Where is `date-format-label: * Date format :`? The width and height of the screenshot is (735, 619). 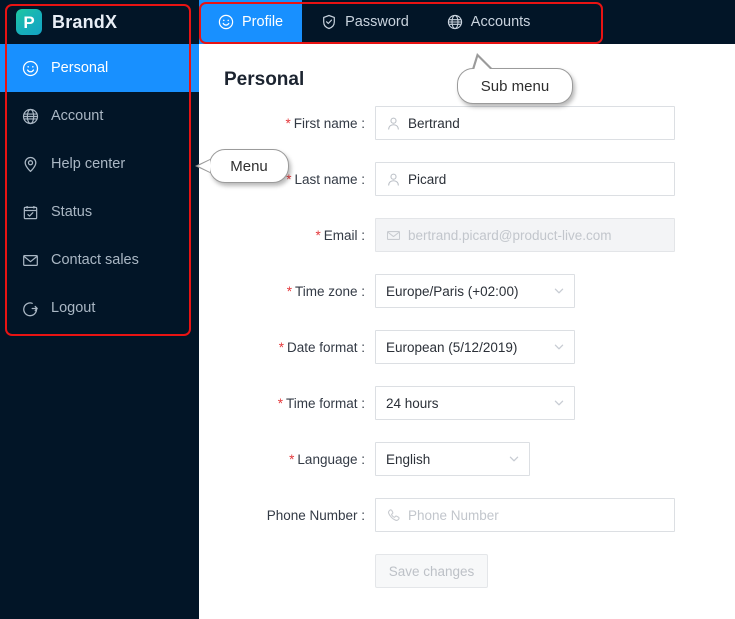 date-format-label: * Date format : is located at coordinates (321, 347).